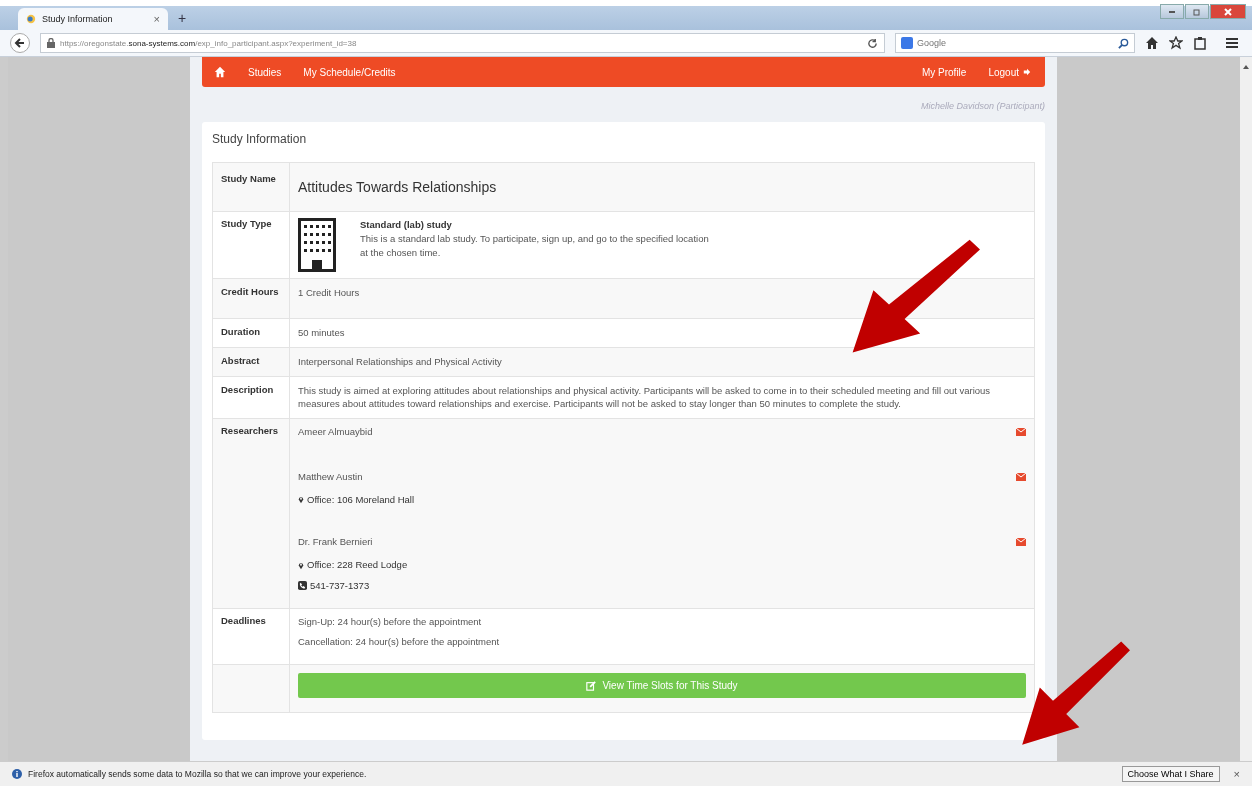  What do you see at coordinates (250, 431) in the screenshot?
I see `field-label: Researchers` at bounding box center [250, 431].